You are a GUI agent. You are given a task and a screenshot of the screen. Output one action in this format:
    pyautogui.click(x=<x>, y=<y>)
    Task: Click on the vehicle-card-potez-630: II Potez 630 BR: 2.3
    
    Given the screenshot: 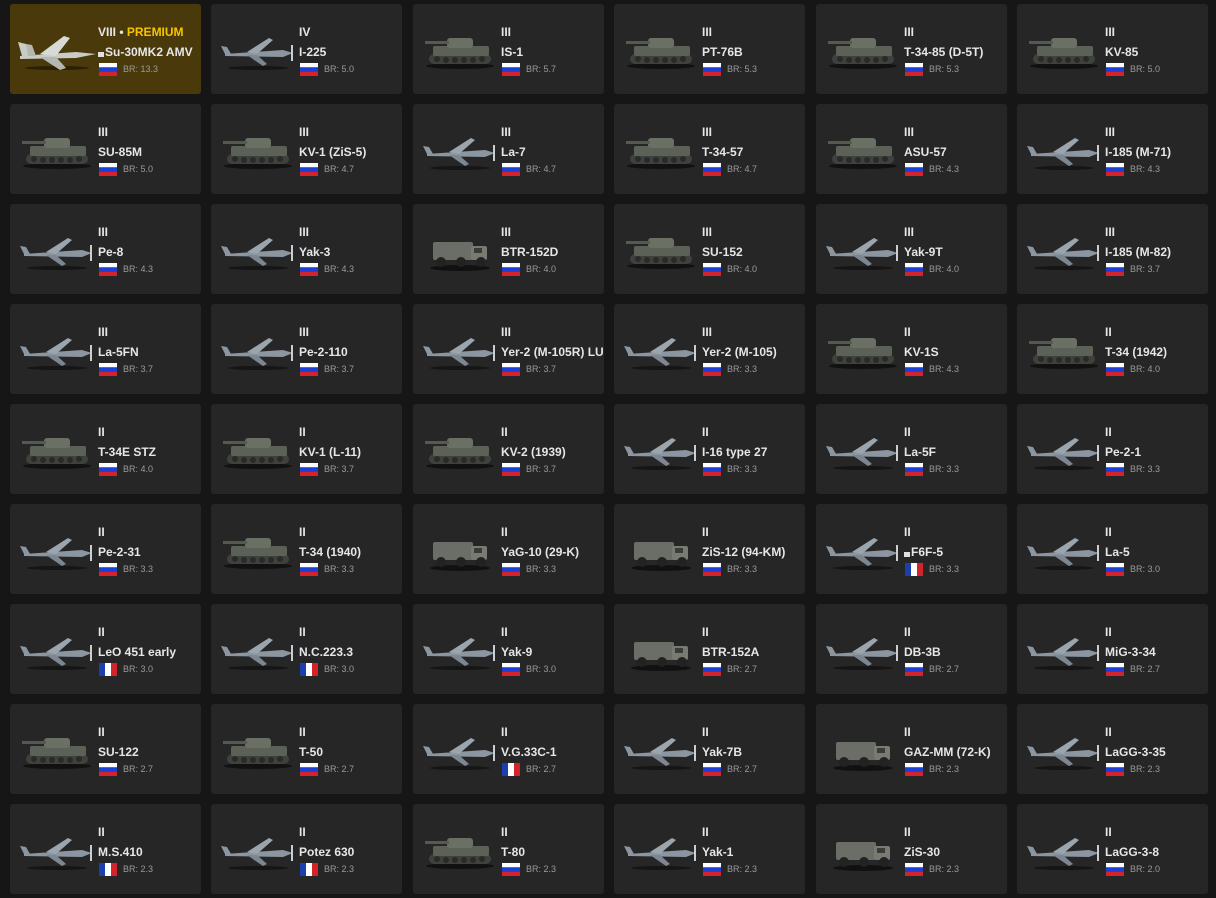 What is the action you would take?
    pyautogui.click(x=306, y=849)
    